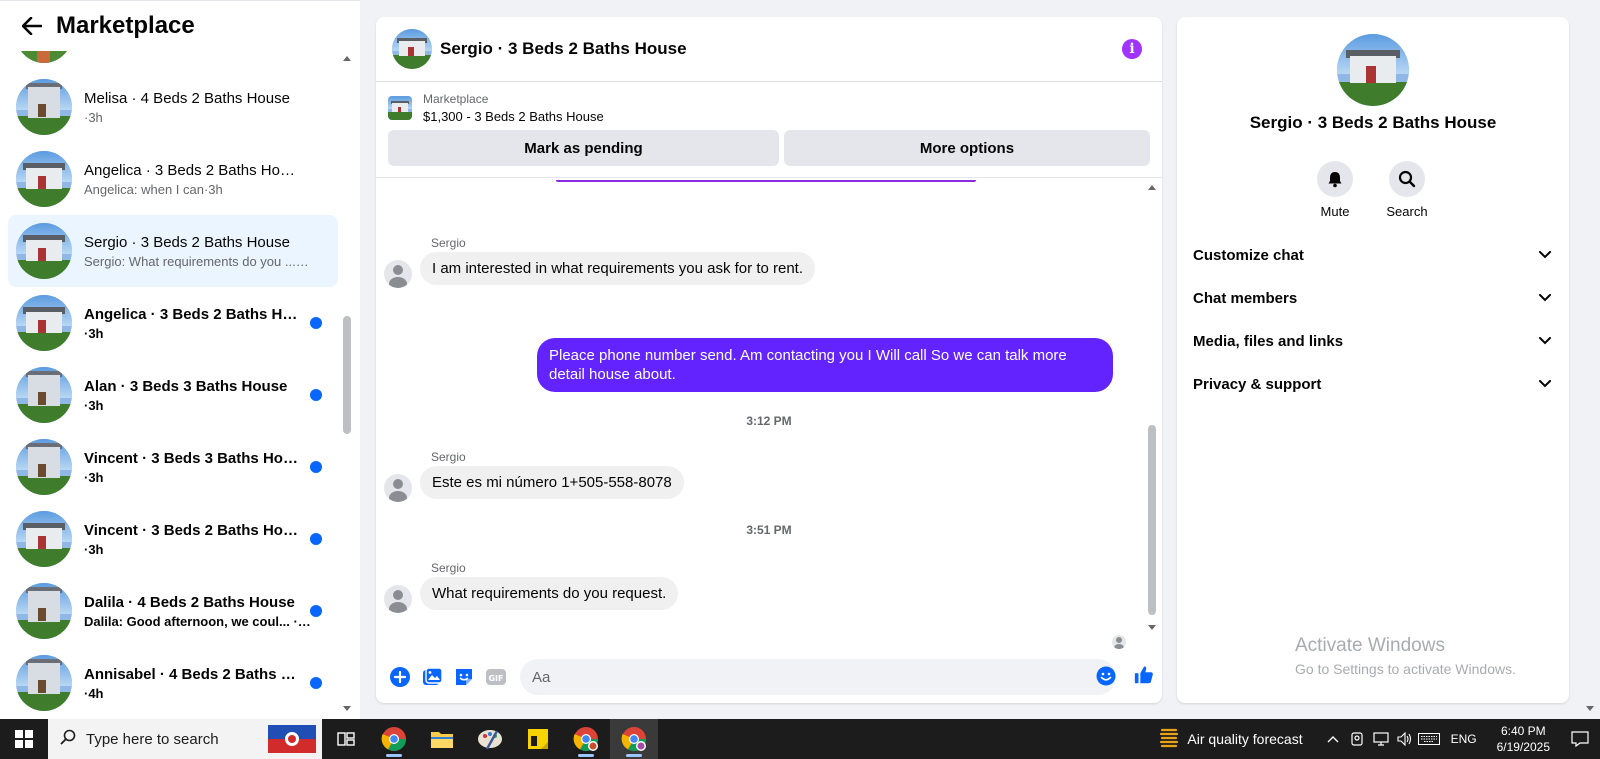 The image size is (1600, 759). I want to click on sticky-notes-icon, so click(538, 739).